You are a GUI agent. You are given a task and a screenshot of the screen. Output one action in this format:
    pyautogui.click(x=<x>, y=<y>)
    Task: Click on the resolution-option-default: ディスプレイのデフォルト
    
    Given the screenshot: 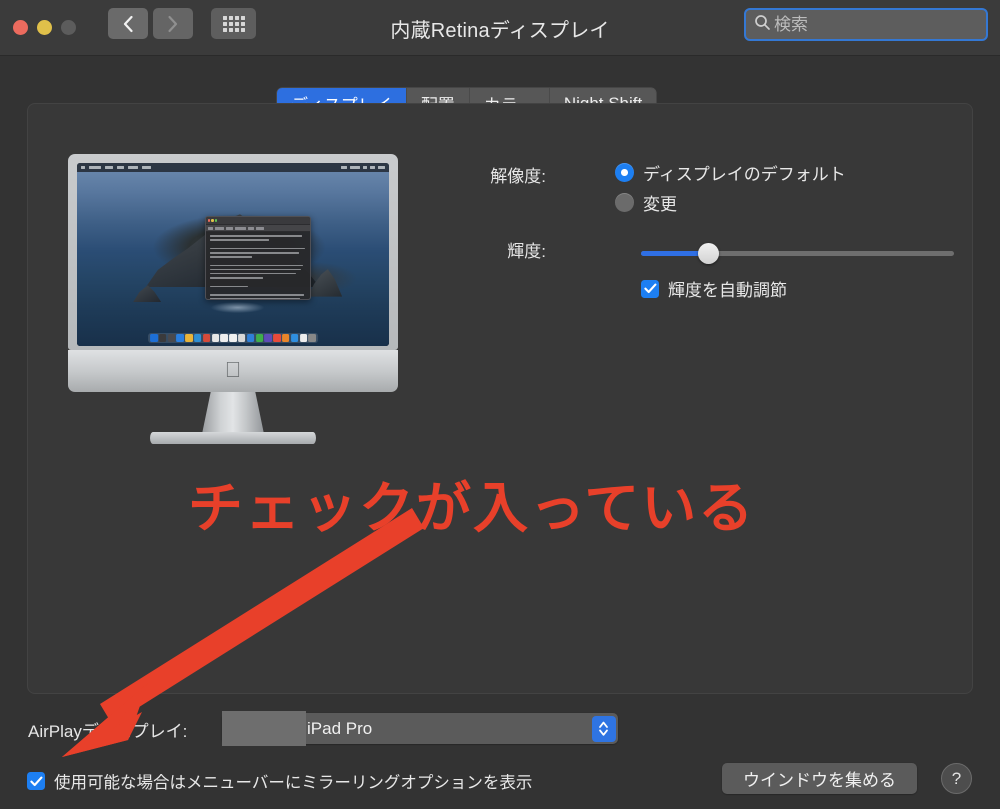 What is the action you would take?
    pyautogui.click(x=730, y=172)
    